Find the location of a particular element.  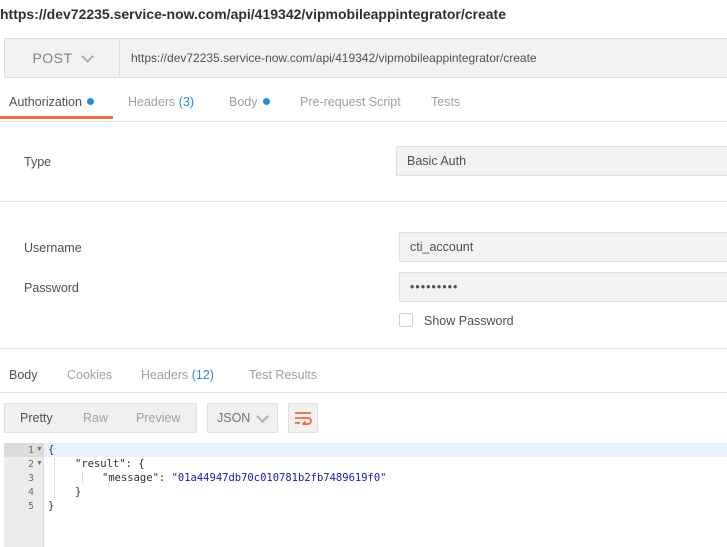

line-numbers: 1 ▼ 2 ▼ 3 4 5 is located at coordinates (24, 495).